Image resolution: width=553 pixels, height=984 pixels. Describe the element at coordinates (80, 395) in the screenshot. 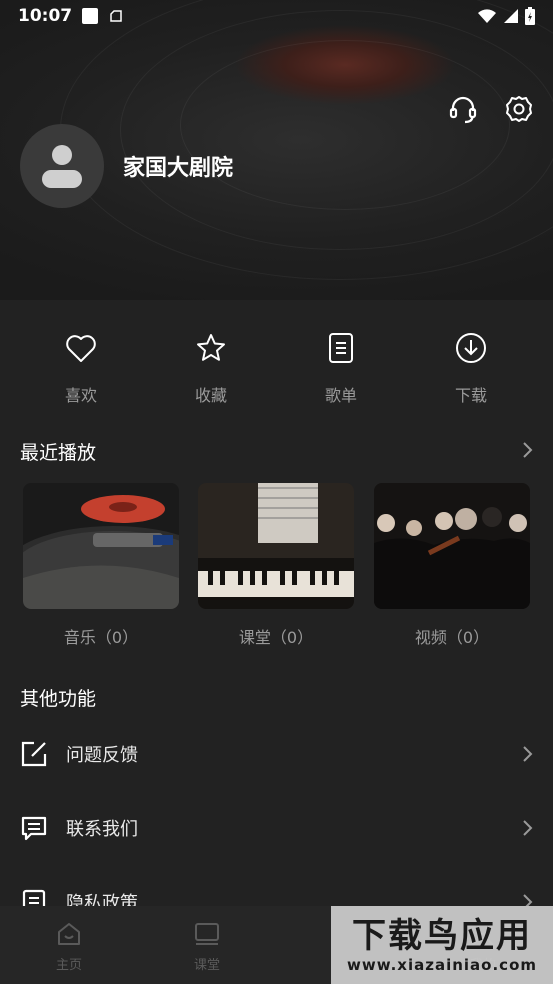

I see `favorites-label: 喜欢` at that location.